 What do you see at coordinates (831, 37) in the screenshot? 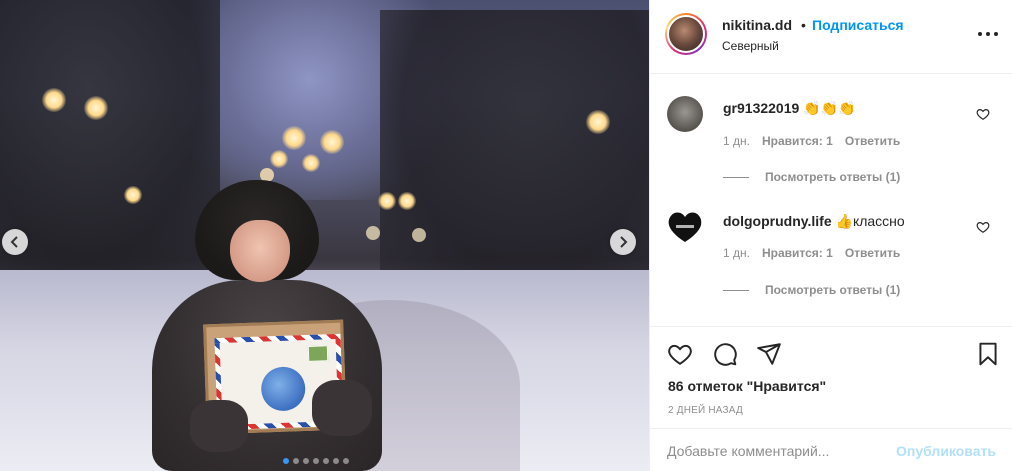
I see `post-header: nikitina.dd • Подписаться Северный` at bounding box center [831, 37].